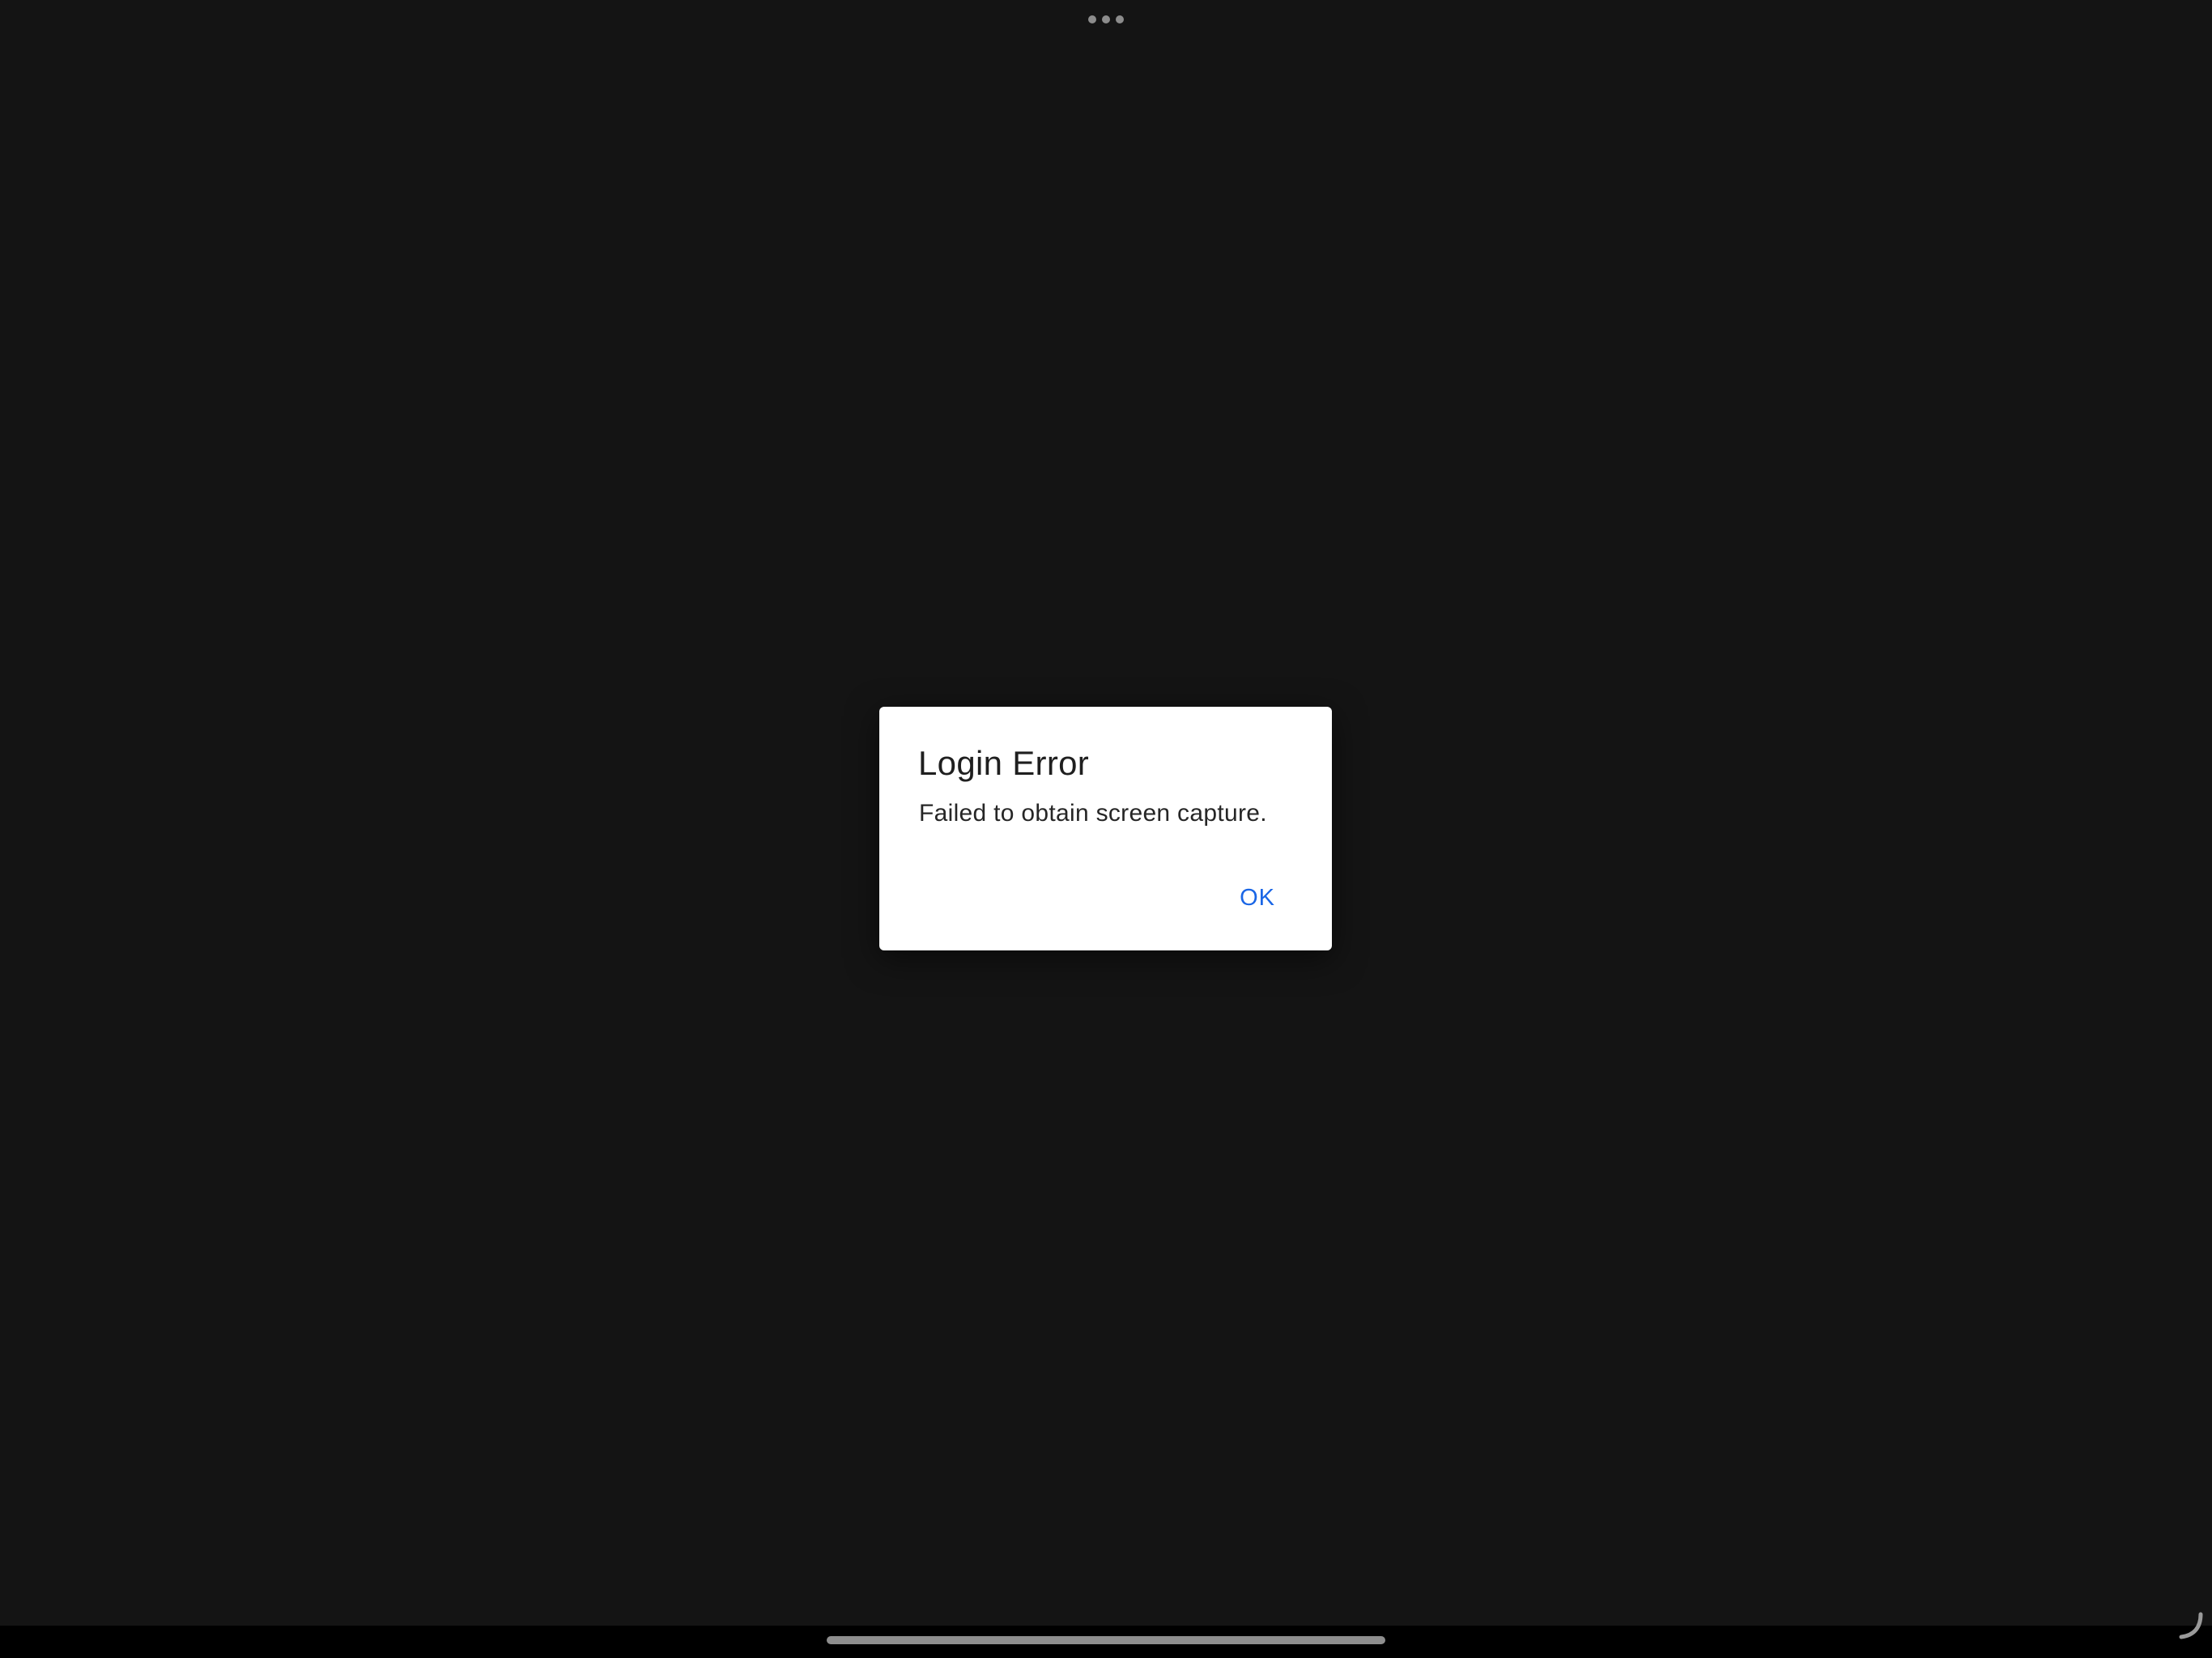  What do you see at coordinates (1093, 813) in the screenshot?
I see `dialog-message: Failed to obtain screen capture.` at bounding box center [1093, 813].